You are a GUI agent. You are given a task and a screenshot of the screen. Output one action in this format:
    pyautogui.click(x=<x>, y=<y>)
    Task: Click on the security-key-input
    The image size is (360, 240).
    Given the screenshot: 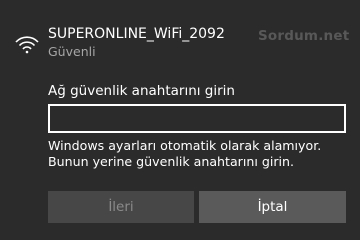 What is the action you would take?
    pyautogui.click(x=197, y=118)
    